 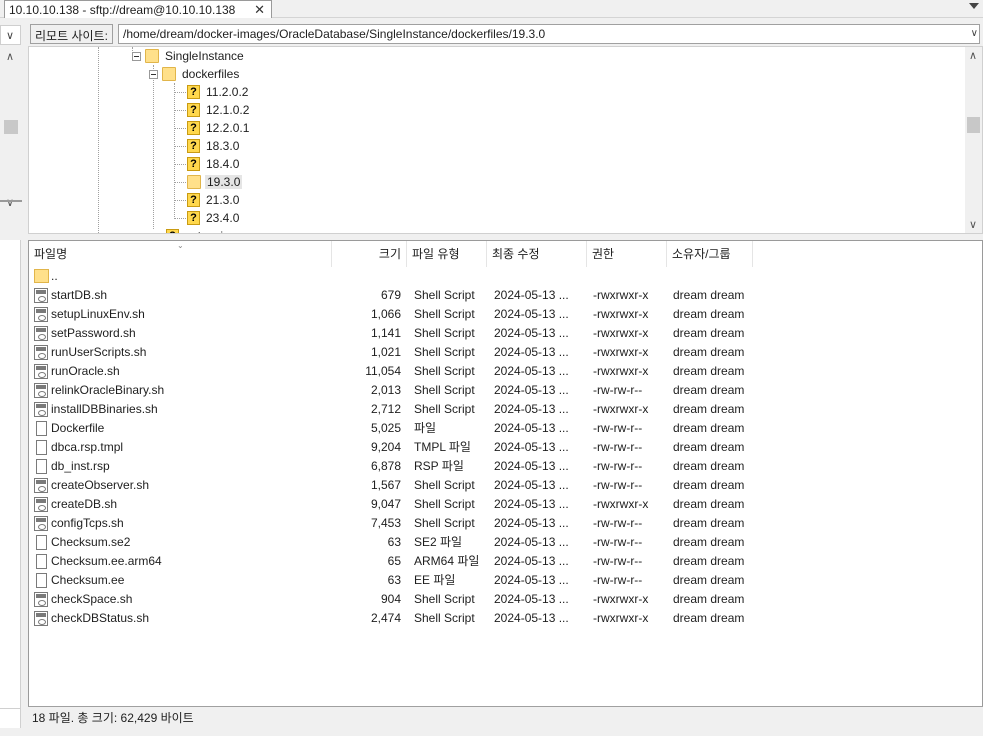 What do you see at coordinates (505, 276) in the screenshot?
I see `parent-directory-row: ..` at bounding box center [505, 276].